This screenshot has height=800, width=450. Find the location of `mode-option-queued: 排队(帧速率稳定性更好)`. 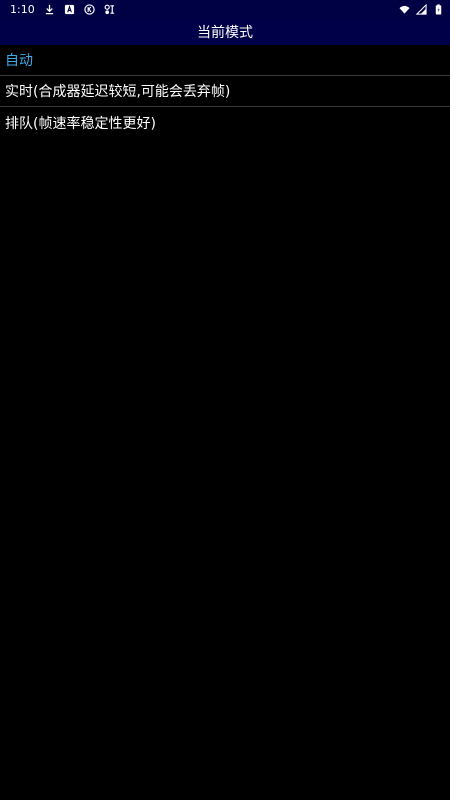

mode-option-queued: 排队(帧速率稳定性更好) is located at coordinates (225, 122).